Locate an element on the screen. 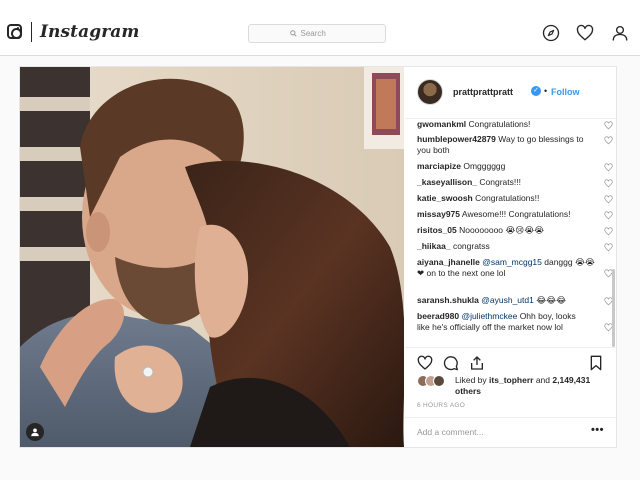 This screenshot has width=640, height=480. comment-text: Awesome!!! Congratulations! is located at coordinates (516, 214).